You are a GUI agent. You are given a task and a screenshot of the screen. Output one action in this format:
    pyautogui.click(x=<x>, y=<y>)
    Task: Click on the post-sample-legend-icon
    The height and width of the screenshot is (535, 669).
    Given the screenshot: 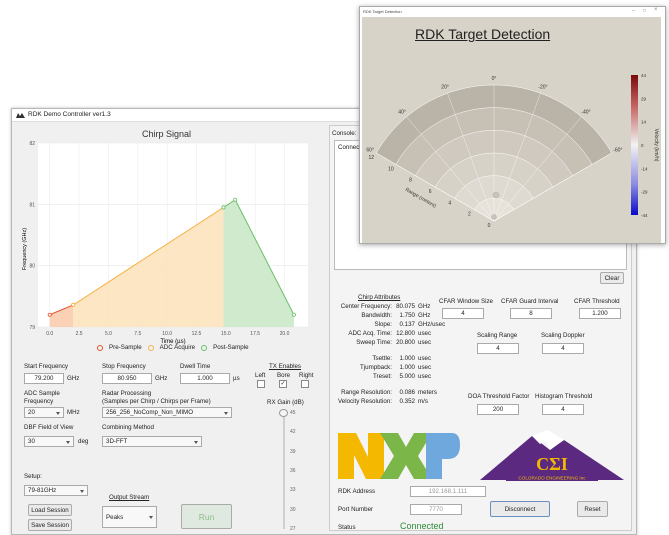 What is the action you would take?
    pyautogui.click(x=204, y=347)
    